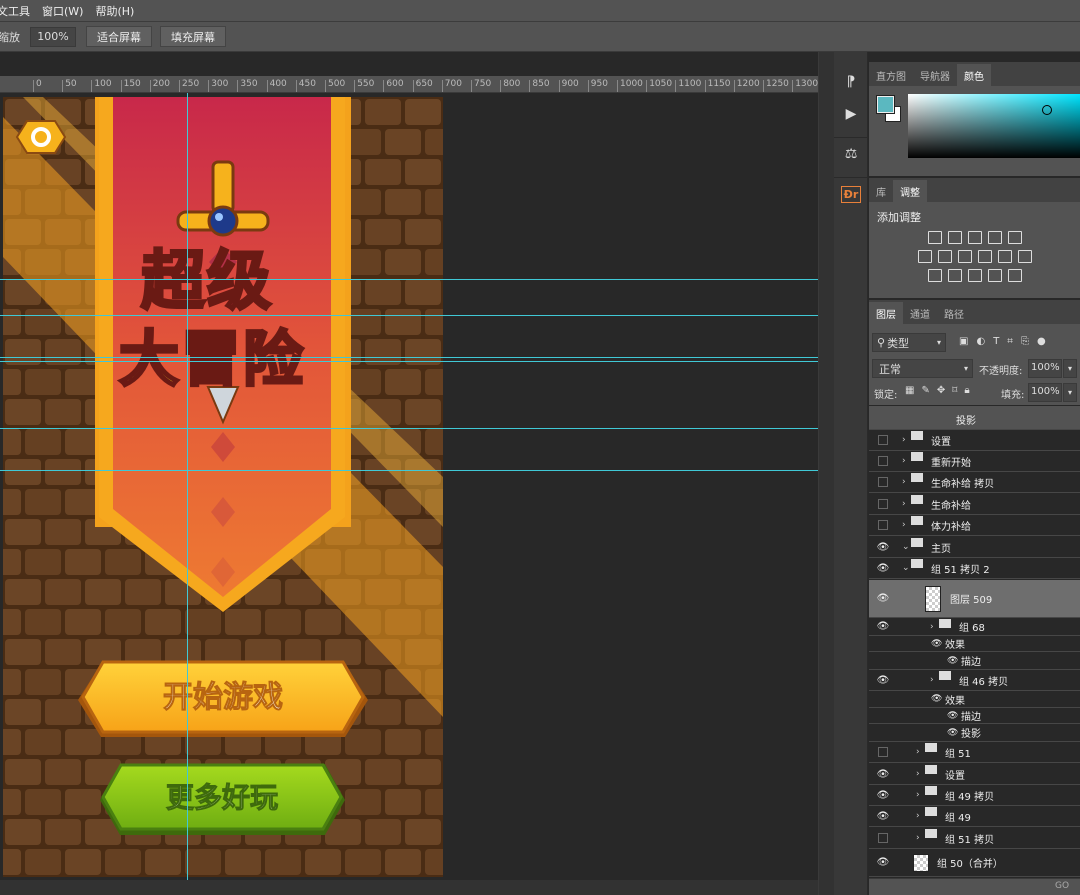  I want to click on vertical-scrollbar, so click(826, 473).